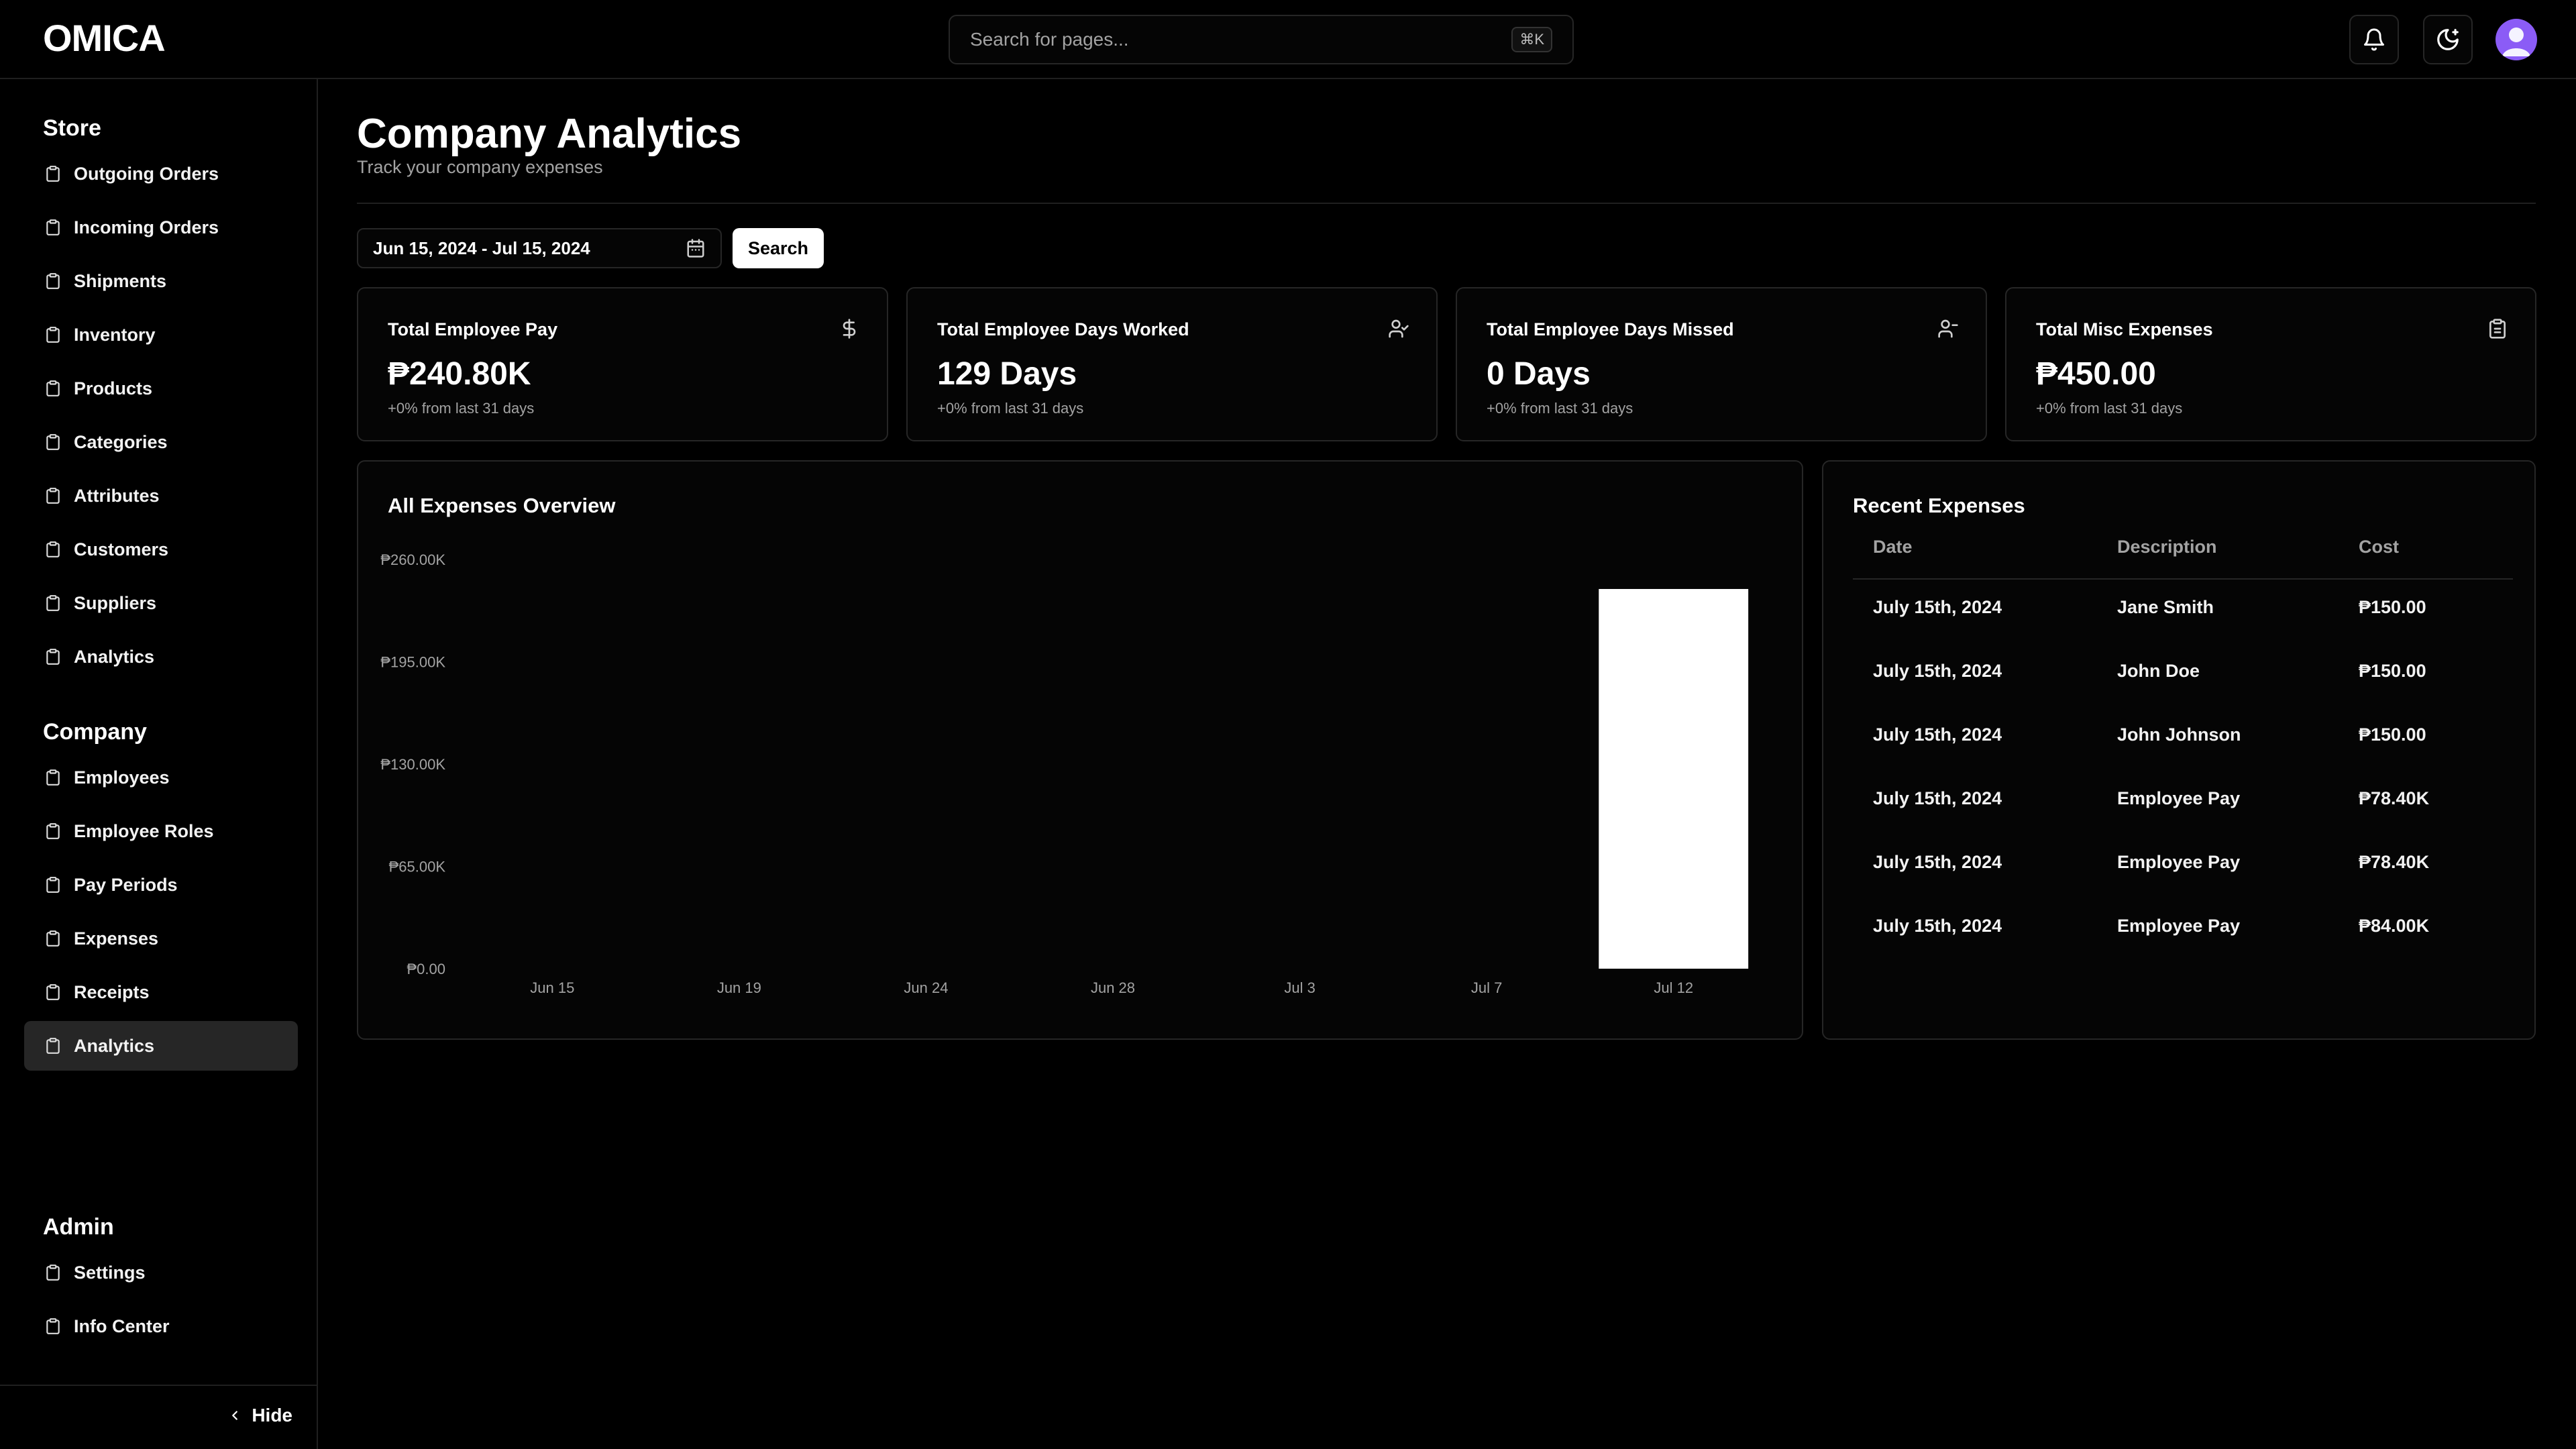  Describe the element at coordinates (739, 987) in the screenshot. I see `x-tick-label: Jun 19` at that location.